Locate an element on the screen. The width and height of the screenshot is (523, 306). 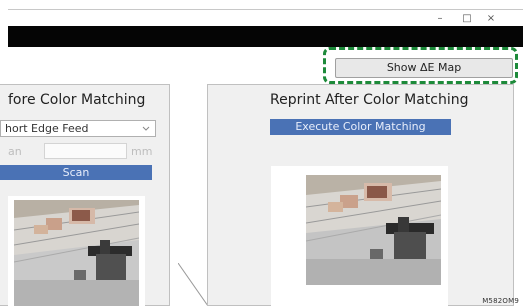
scan-size-label: an is located at coordinates (15, 151).